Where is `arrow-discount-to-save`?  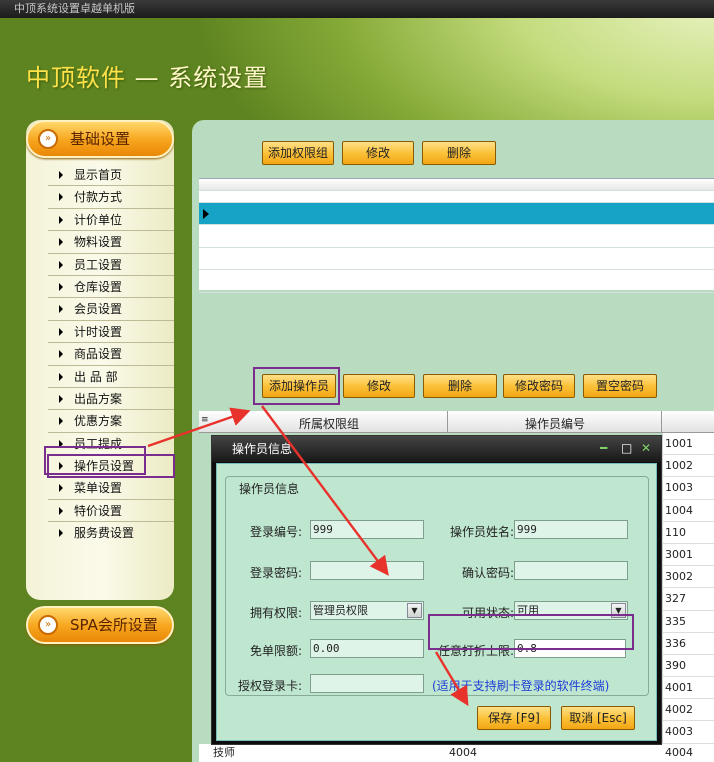 arrow-discount-to-save is located at coordinates (451, 679).